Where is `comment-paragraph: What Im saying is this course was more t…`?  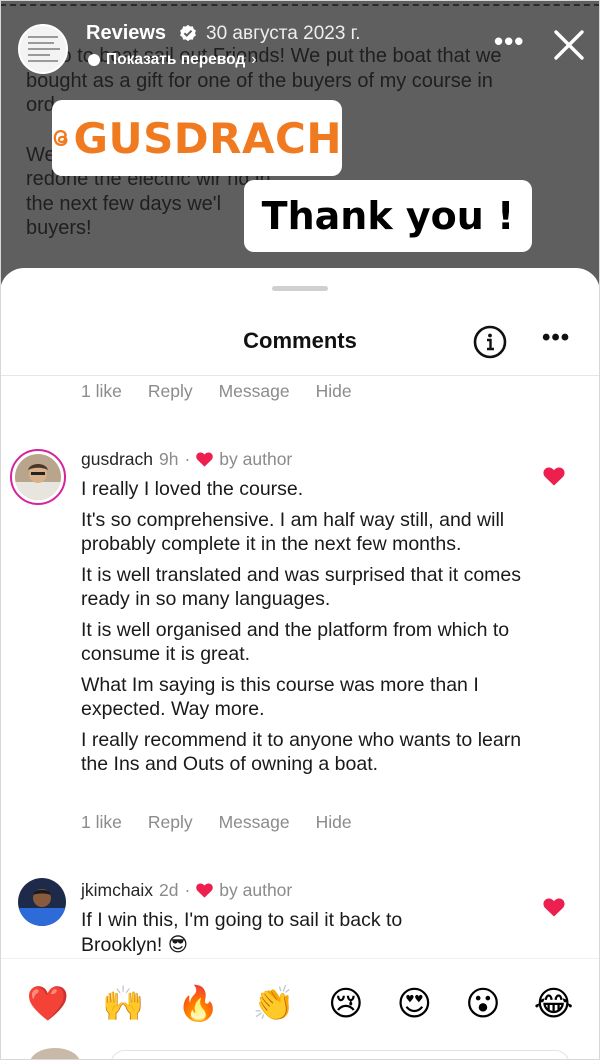 comment-paragraph: What Im saying is this course was more t… is located at coordinates (280, 697).